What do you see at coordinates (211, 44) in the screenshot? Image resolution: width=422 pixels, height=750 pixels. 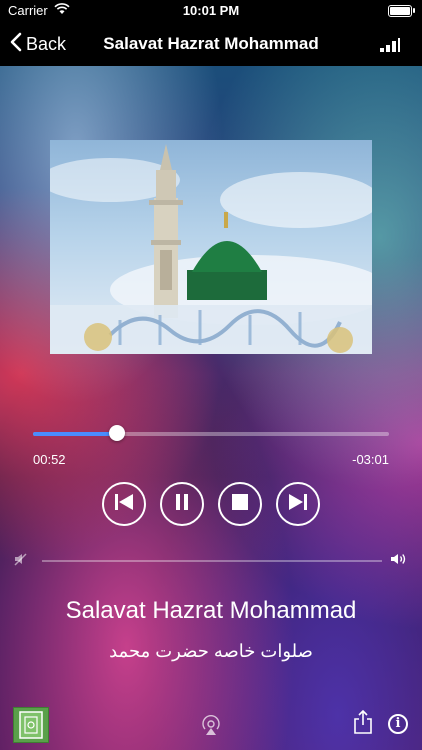 I see `navigation-bar: Back Salavat Hazrat Mohammad` at bounding box center [211, 44].